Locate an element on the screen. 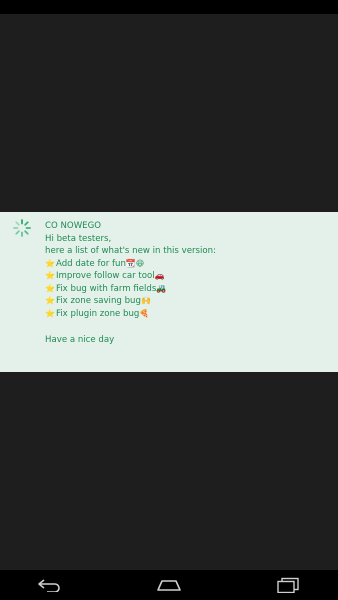 The width and height of the screenshot is (338, 600). raised-hands-emoji-icon: 🙌 is located at coordinates (145, 300).